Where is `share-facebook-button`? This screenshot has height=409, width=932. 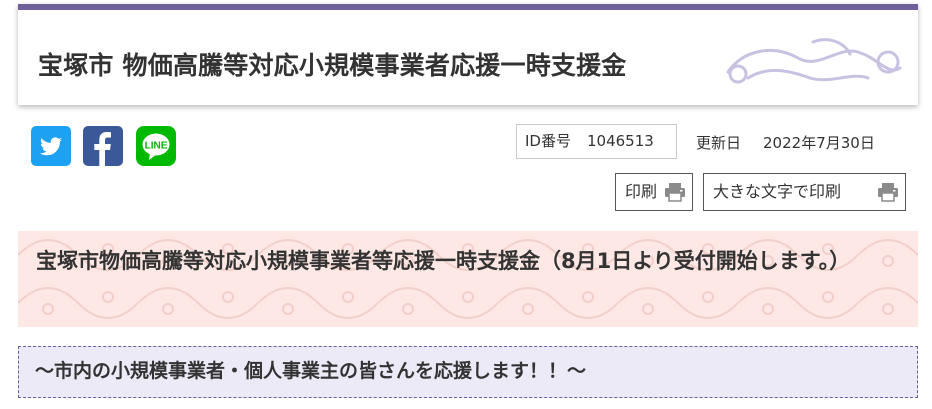 share-facebook-button is located at coordinates (103, 146).